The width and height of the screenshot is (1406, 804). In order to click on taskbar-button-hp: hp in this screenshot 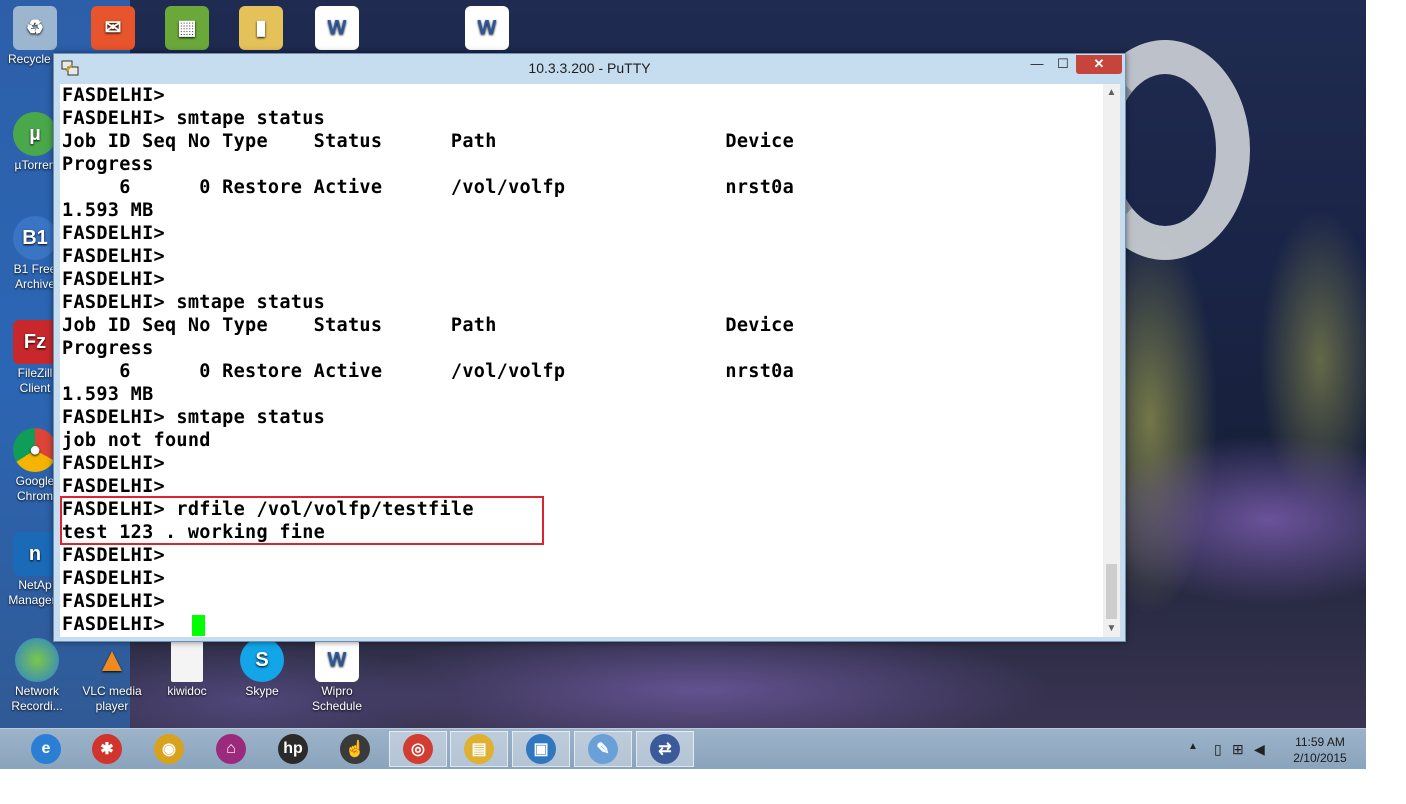, I will do `click(293, 749)`.